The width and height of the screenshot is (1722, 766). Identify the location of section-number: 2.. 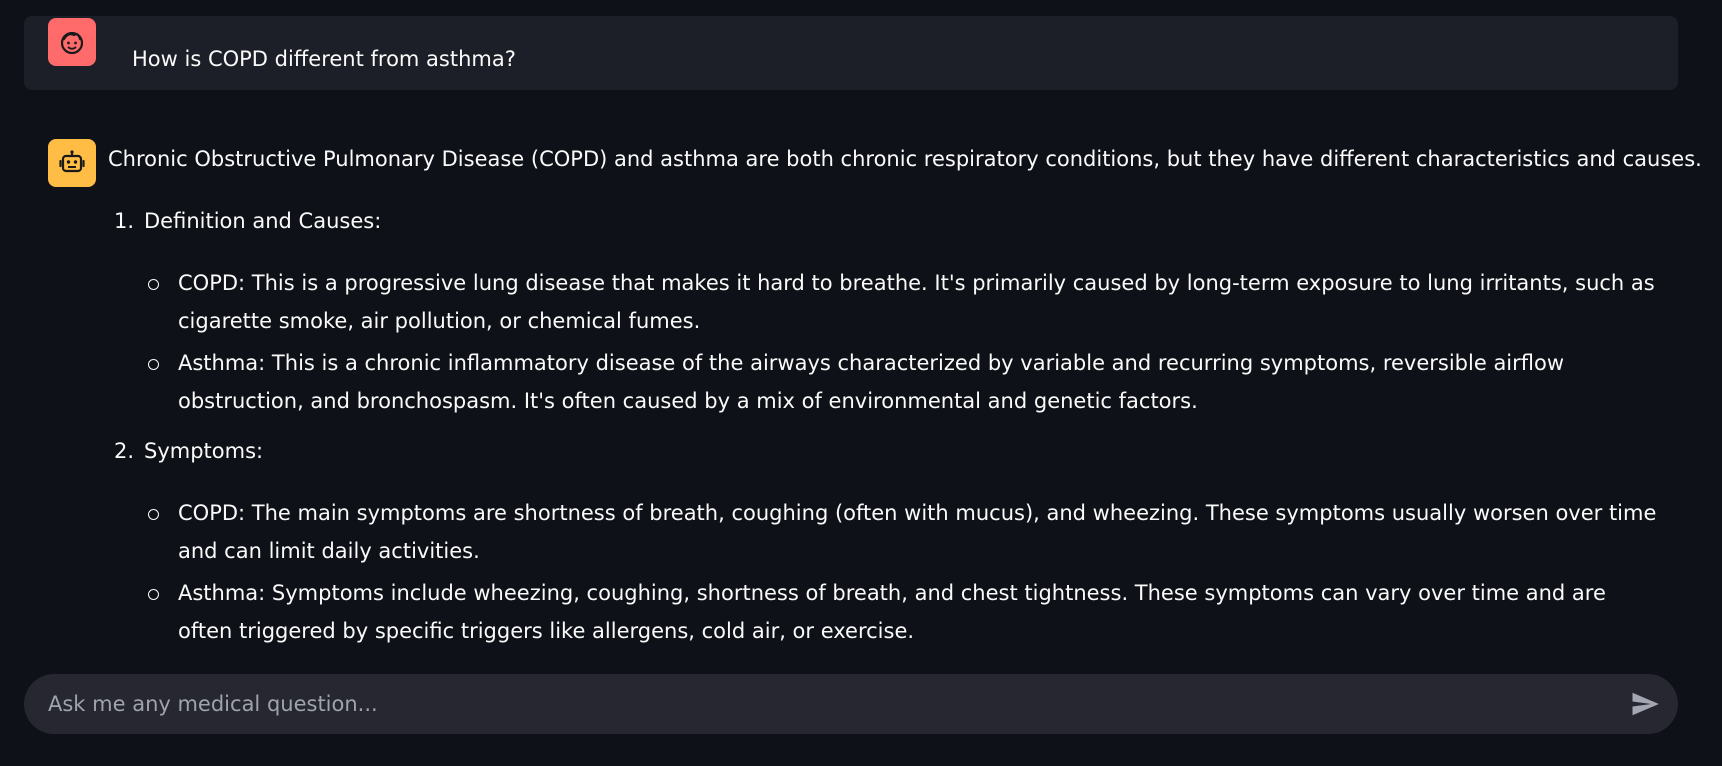
(124, 451).